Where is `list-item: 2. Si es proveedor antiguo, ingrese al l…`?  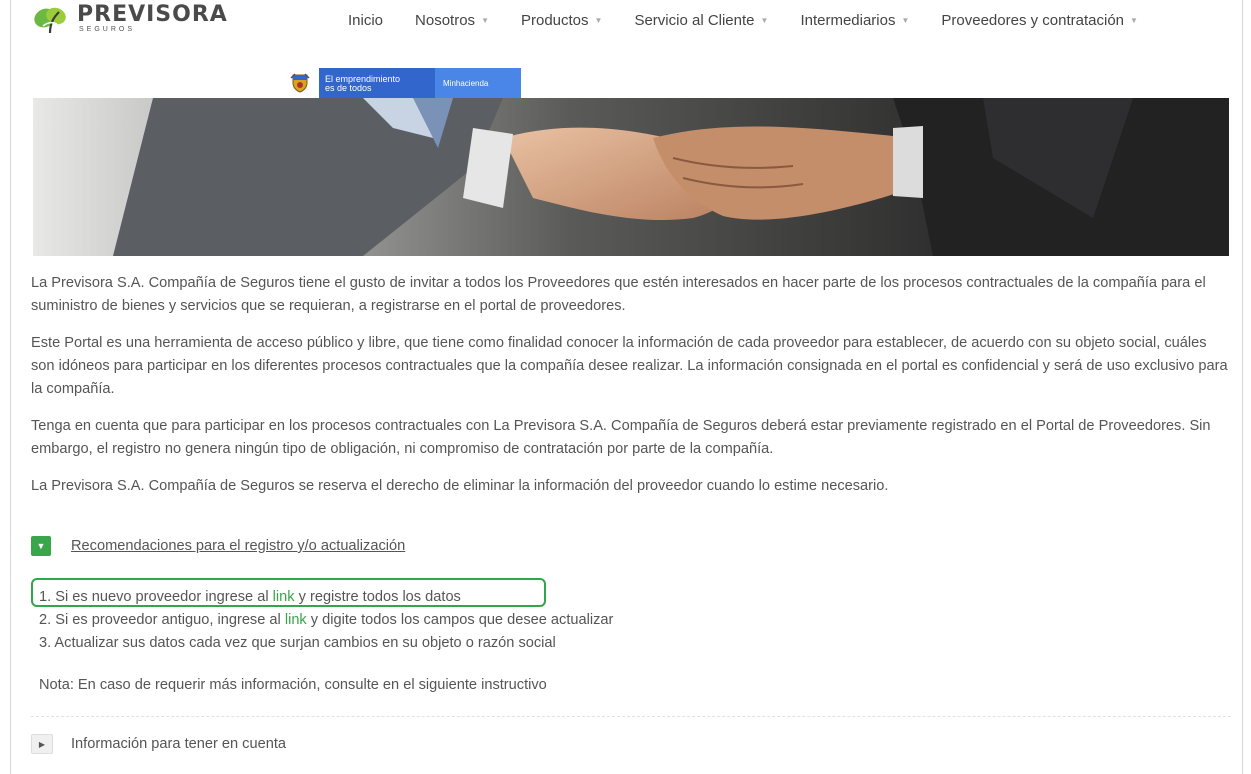
list-item: 2. Si es proveedor antiguo, ingrese al l… is located at coordinates (326, 620).